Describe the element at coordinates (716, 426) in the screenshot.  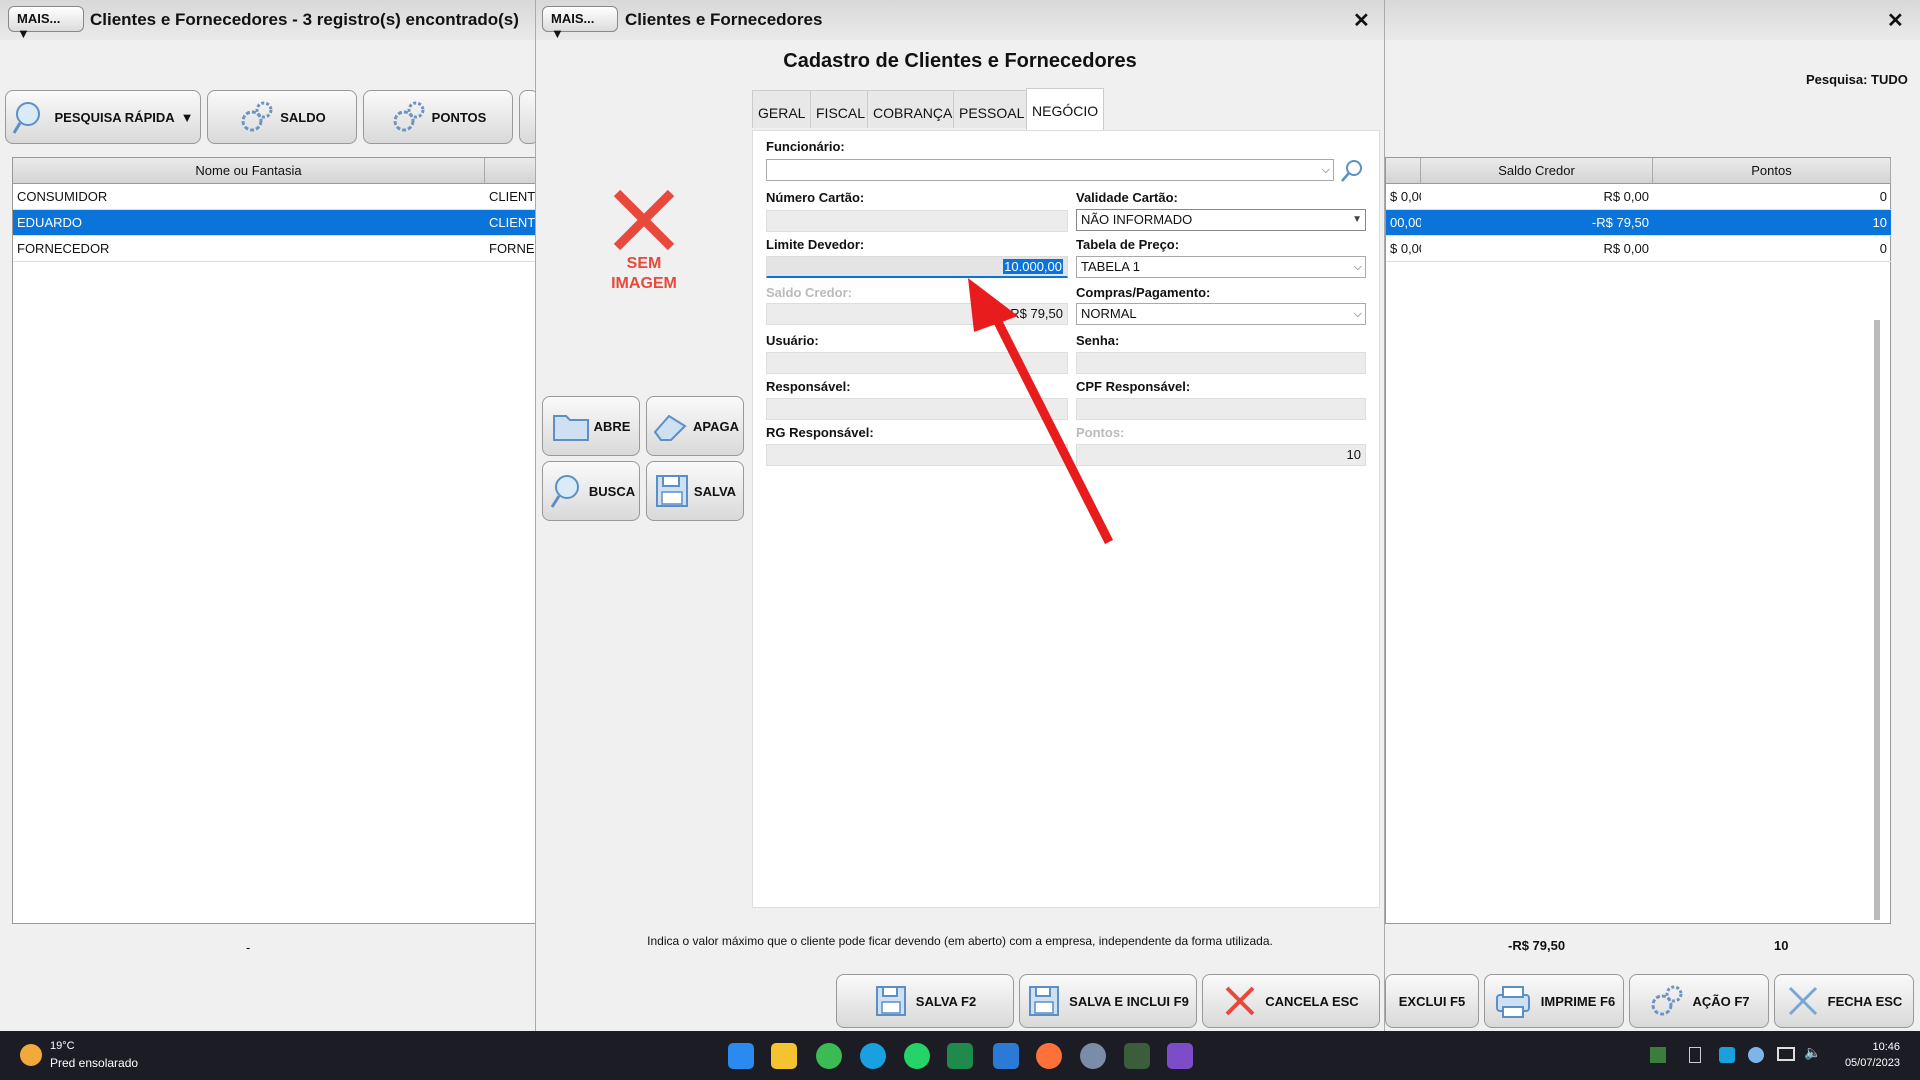
I see `apaga-label: APAGA` at that location.